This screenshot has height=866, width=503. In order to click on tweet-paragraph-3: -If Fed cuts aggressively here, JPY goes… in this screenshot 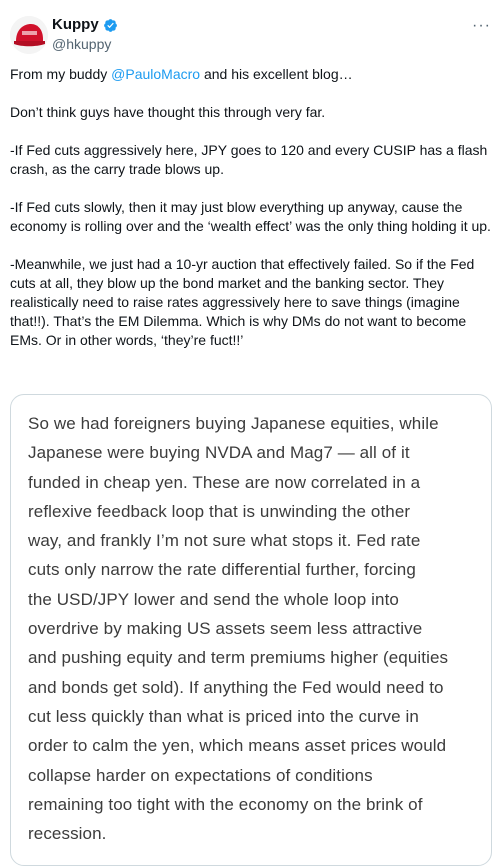, I will do `click(249, 159)`.